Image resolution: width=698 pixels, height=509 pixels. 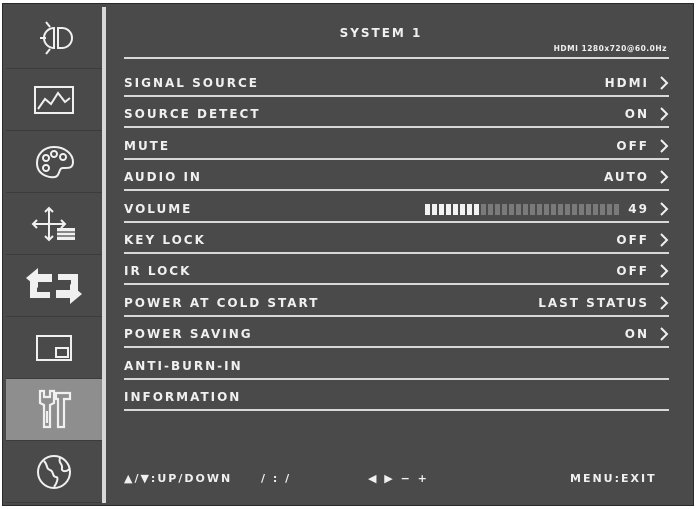 What do you see at coordinates (396, 395) in the screenshot?
I see `menu-item-information: INFORMATION` at bounding box center [396, 395].